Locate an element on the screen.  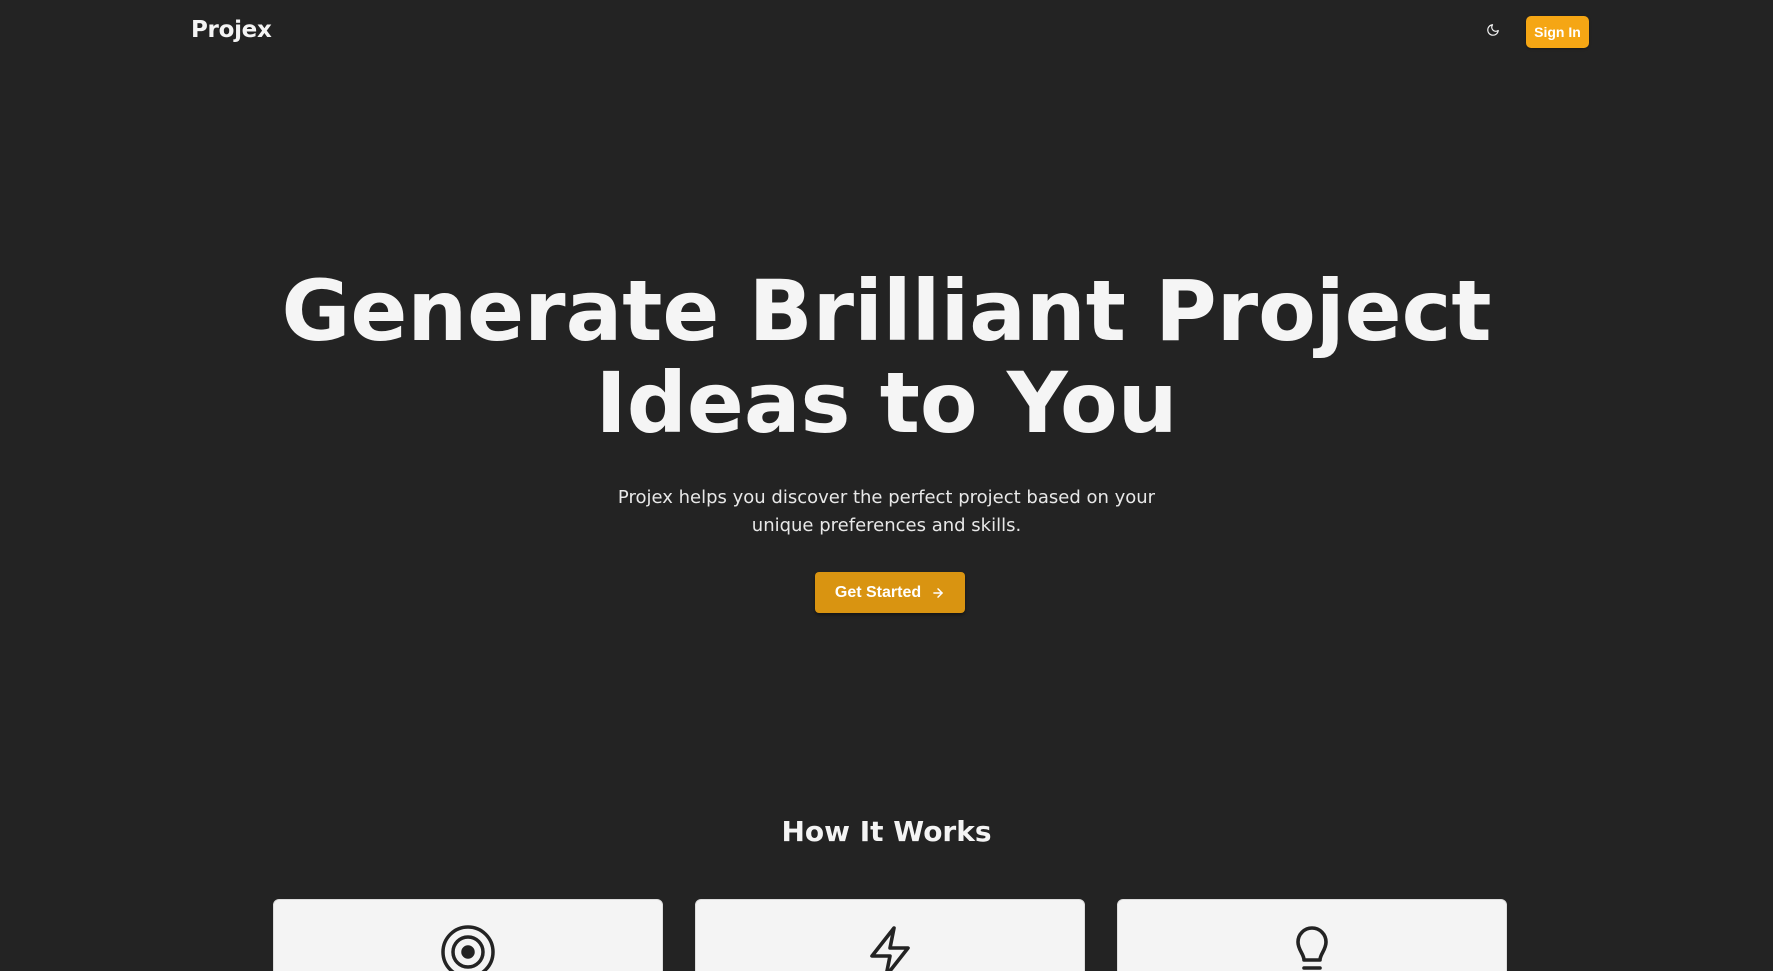
target-icon is located at coordinates (468, 947).